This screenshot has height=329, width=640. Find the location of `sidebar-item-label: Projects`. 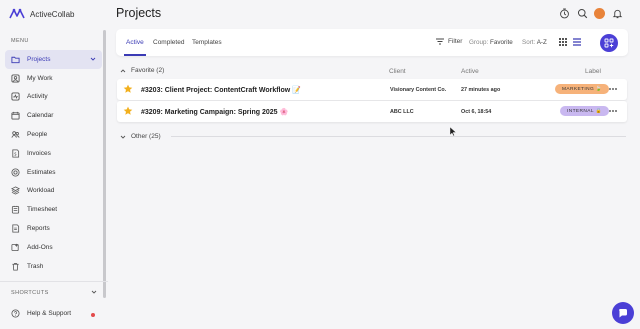

sidebar-item-label: Projects is located at coordinates (39, 59).